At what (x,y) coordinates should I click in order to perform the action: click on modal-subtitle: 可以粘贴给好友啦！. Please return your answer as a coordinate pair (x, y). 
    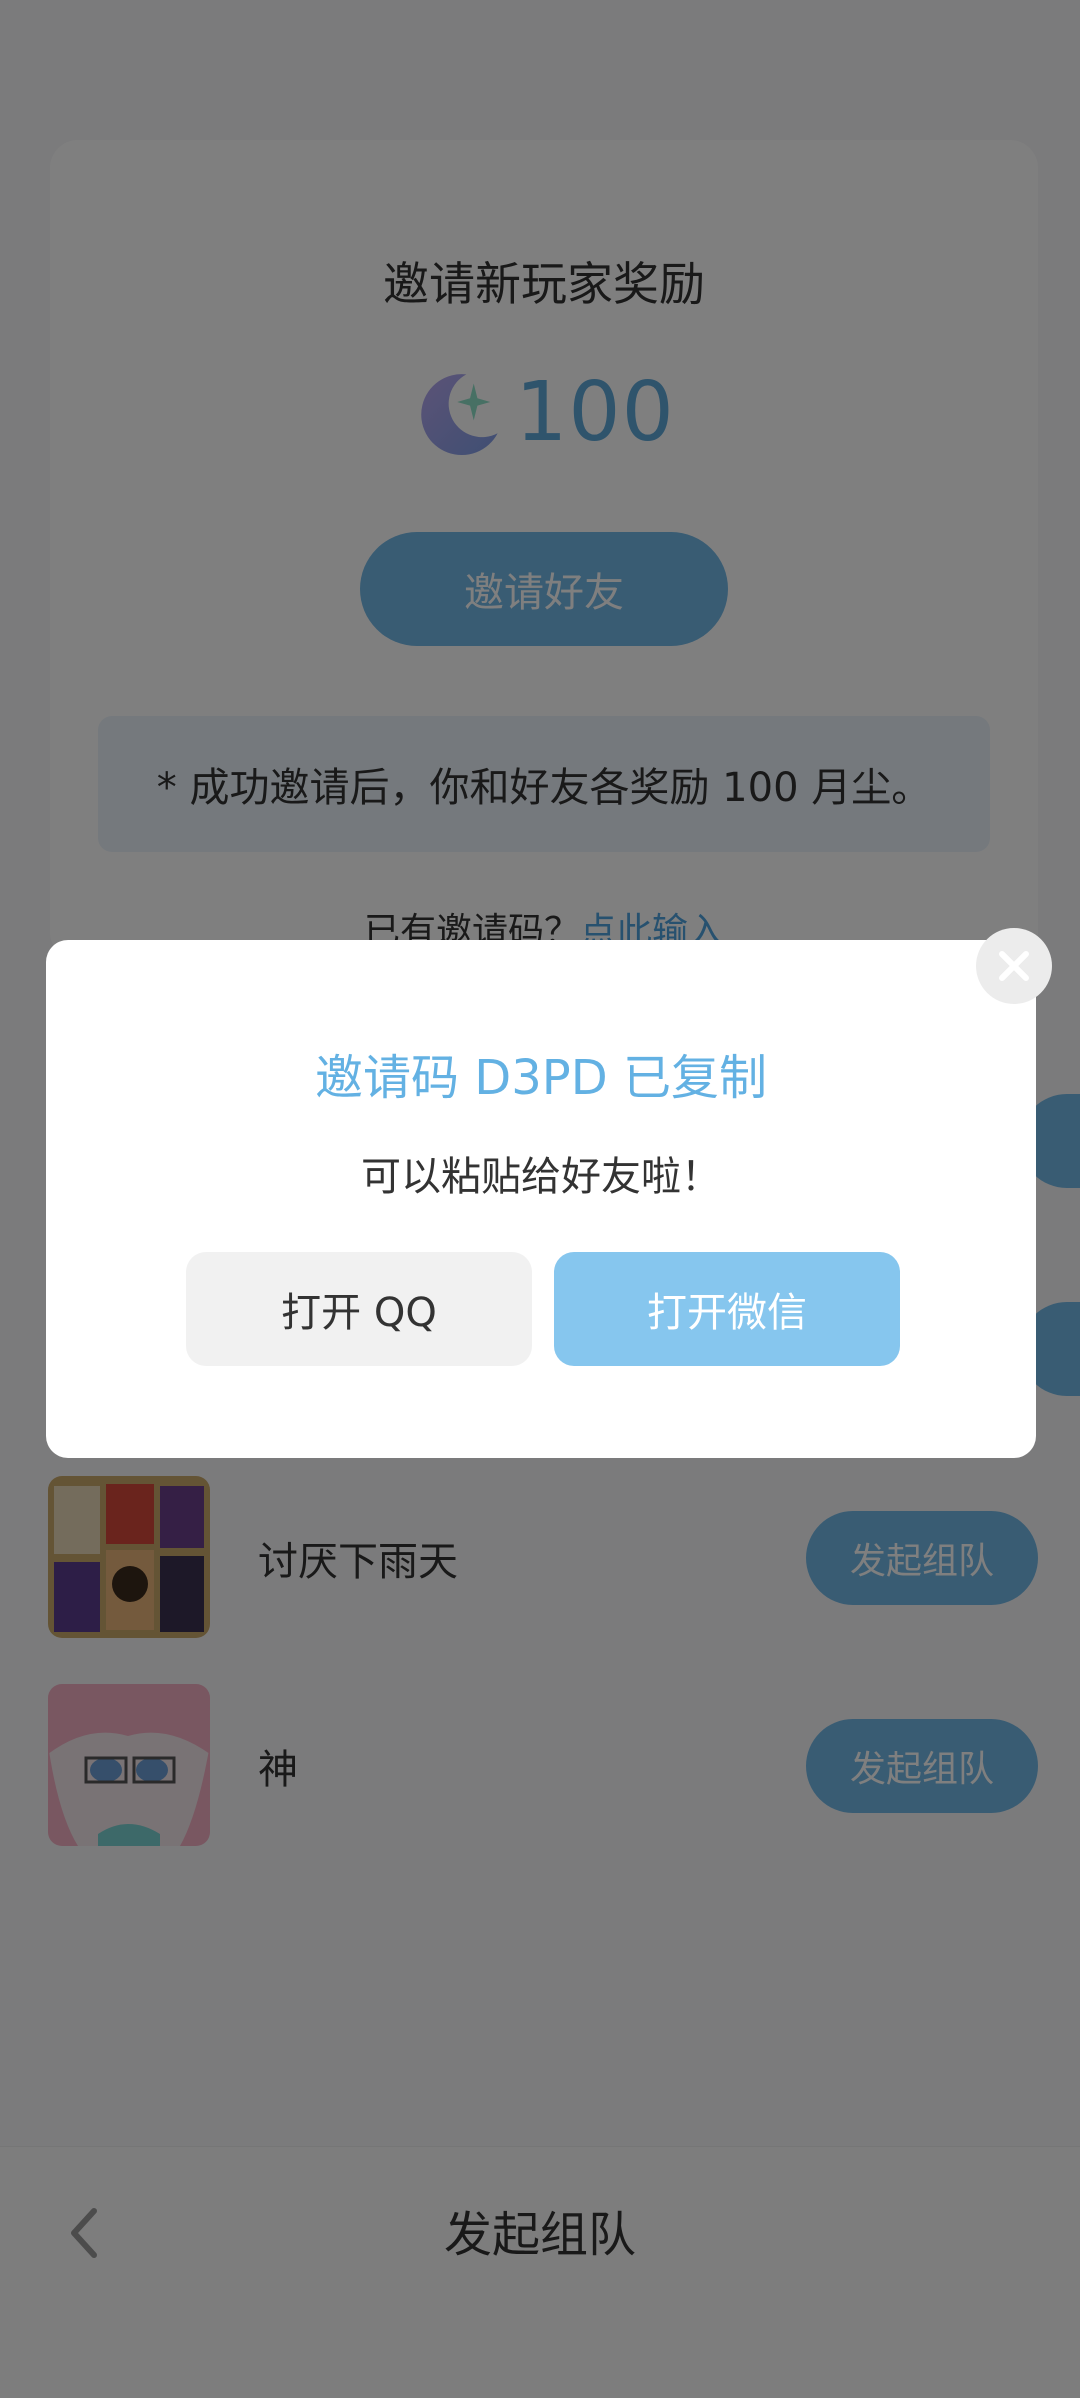
    Looking at the image, I should click on (541, 1177).